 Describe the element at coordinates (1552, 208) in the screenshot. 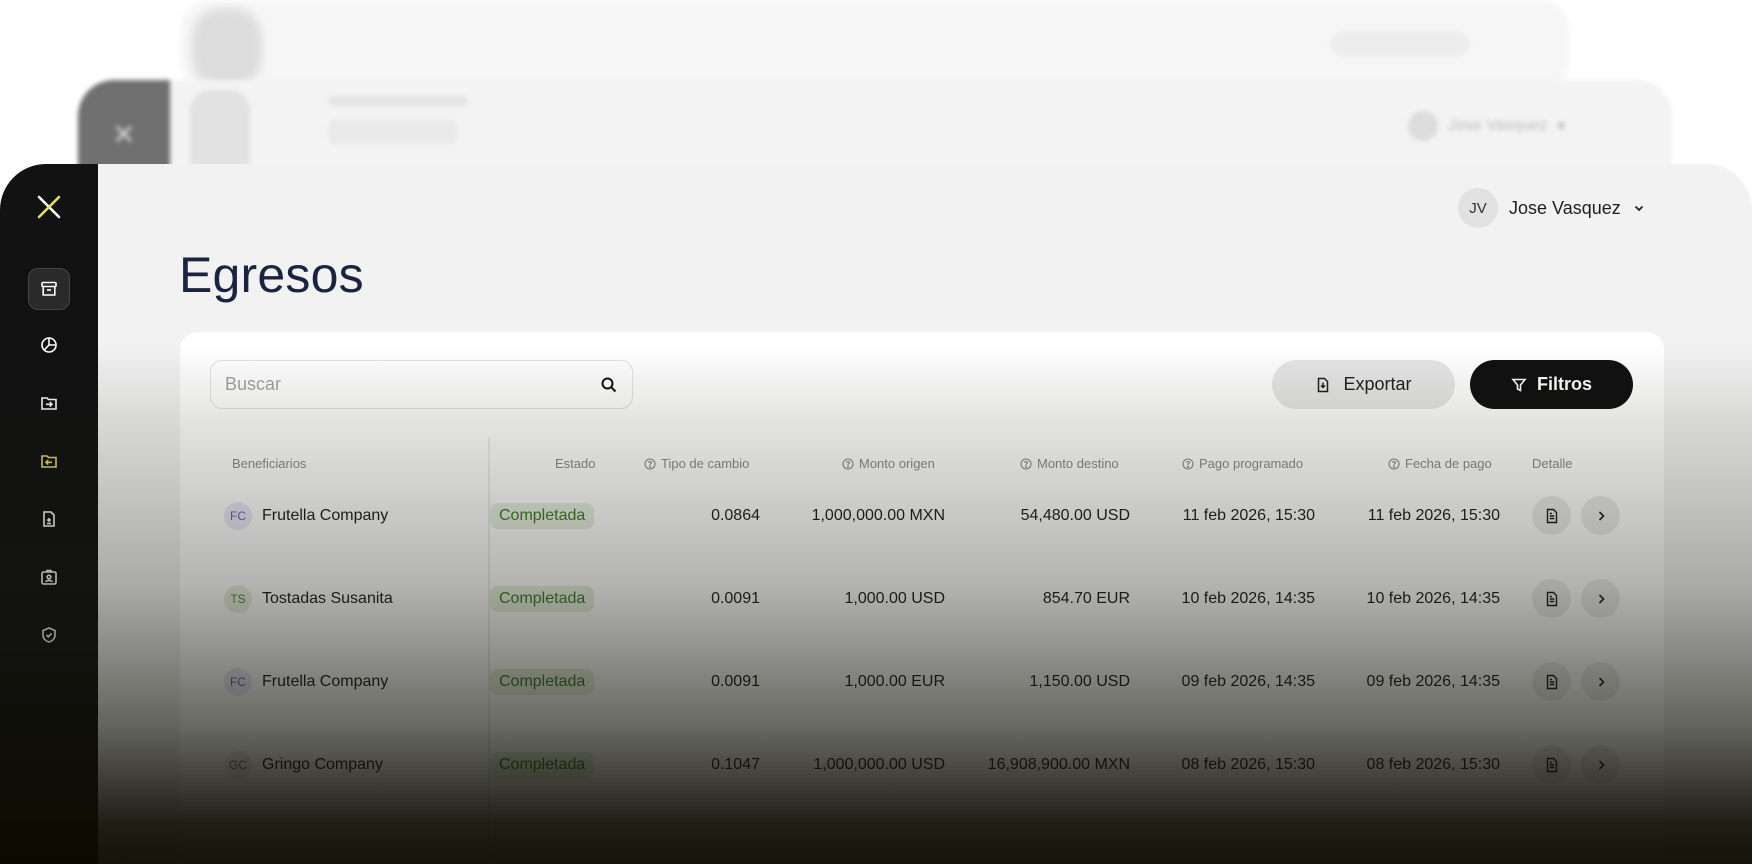

I see `user-menu: JV Jose Vasquez` at that location.